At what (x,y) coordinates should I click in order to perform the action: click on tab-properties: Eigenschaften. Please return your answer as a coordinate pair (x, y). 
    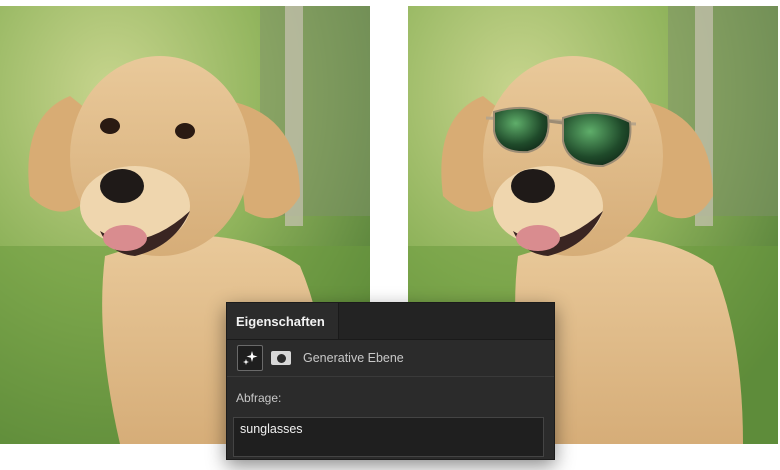
    Looking at the image, I should click on (283, 321).